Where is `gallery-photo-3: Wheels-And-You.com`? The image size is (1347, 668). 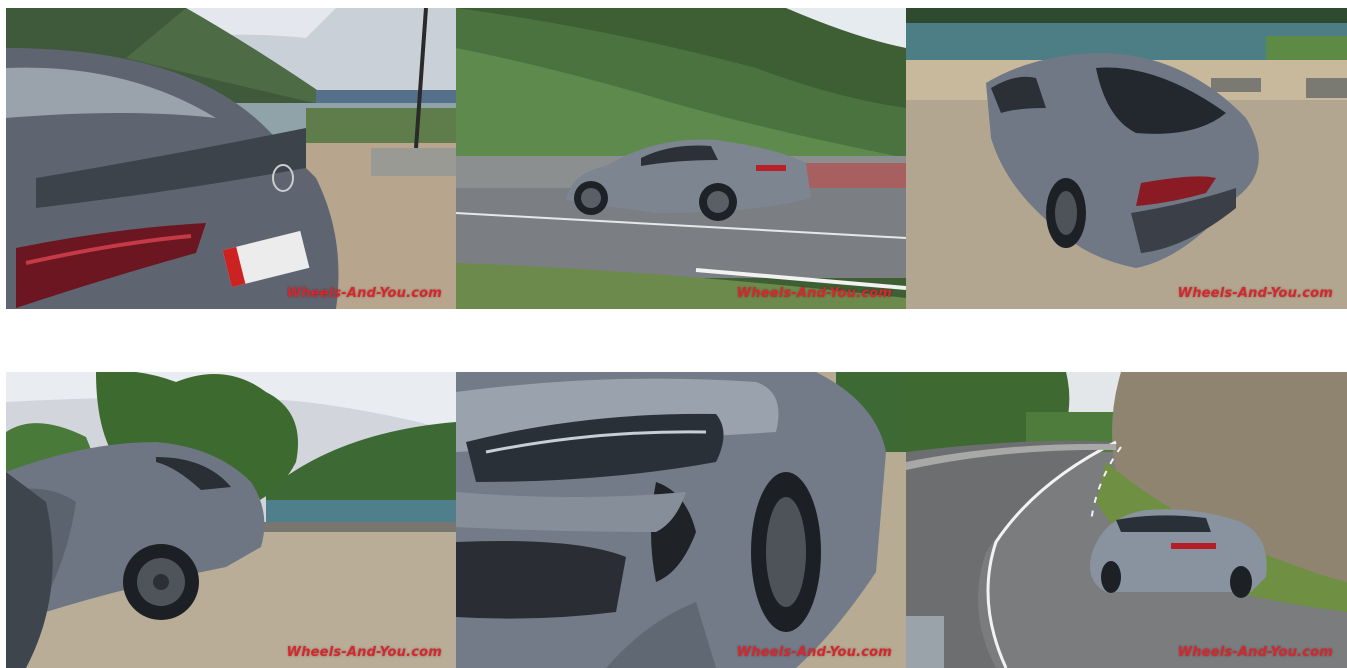
gallery-photo-3: Wheels-And-You.com is located at coordinates (1126, 158).